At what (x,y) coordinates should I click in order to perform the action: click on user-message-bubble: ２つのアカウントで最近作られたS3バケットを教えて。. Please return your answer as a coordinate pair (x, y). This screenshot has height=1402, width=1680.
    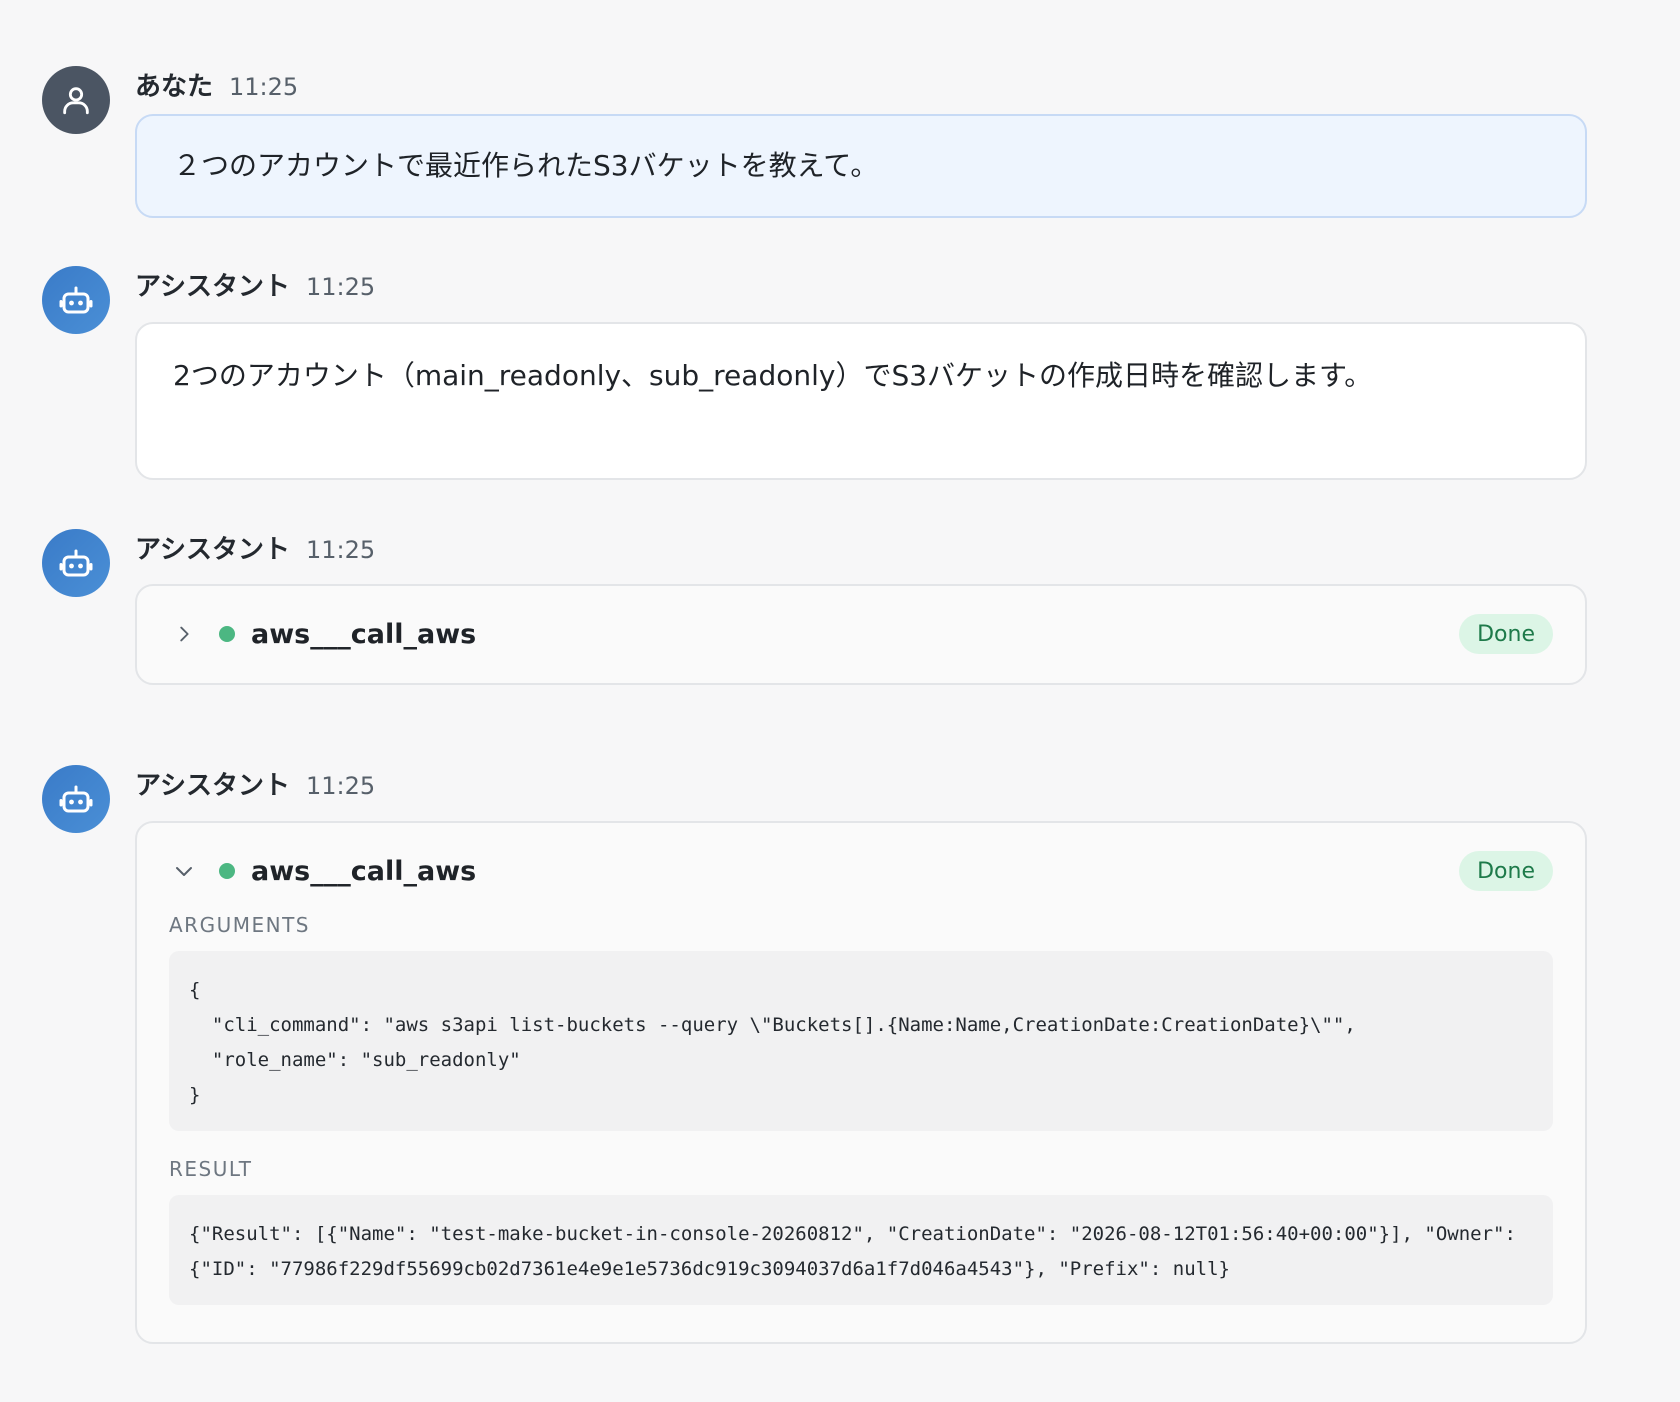
    Looking at the image, I should click on (861, 166).